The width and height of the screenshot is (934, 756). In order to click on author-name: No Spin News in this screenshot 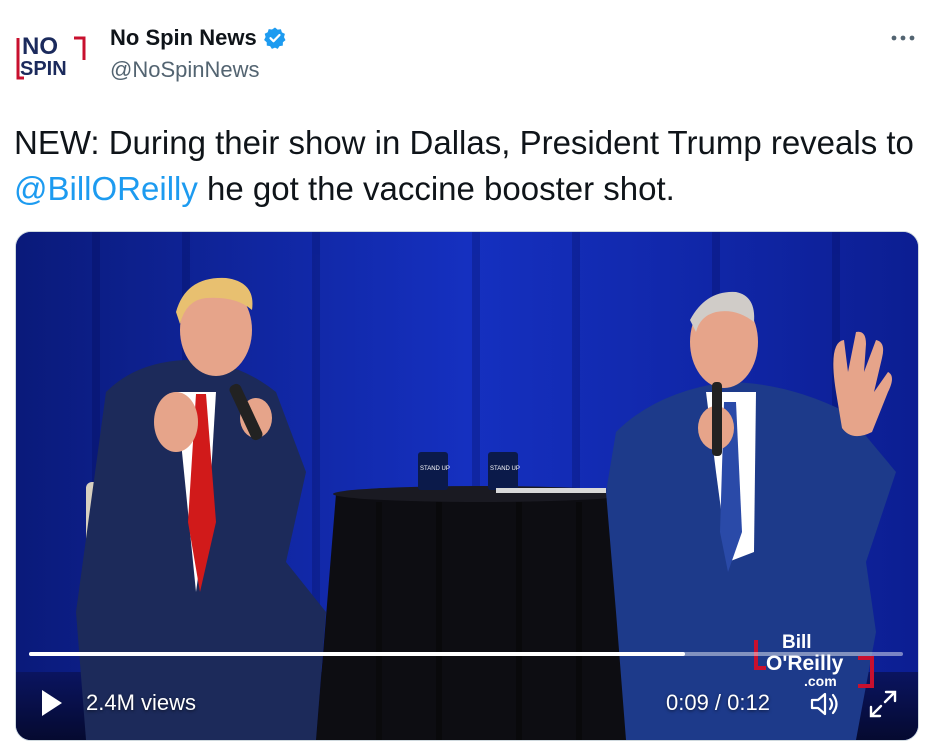, I will do `click(198, 38)`.